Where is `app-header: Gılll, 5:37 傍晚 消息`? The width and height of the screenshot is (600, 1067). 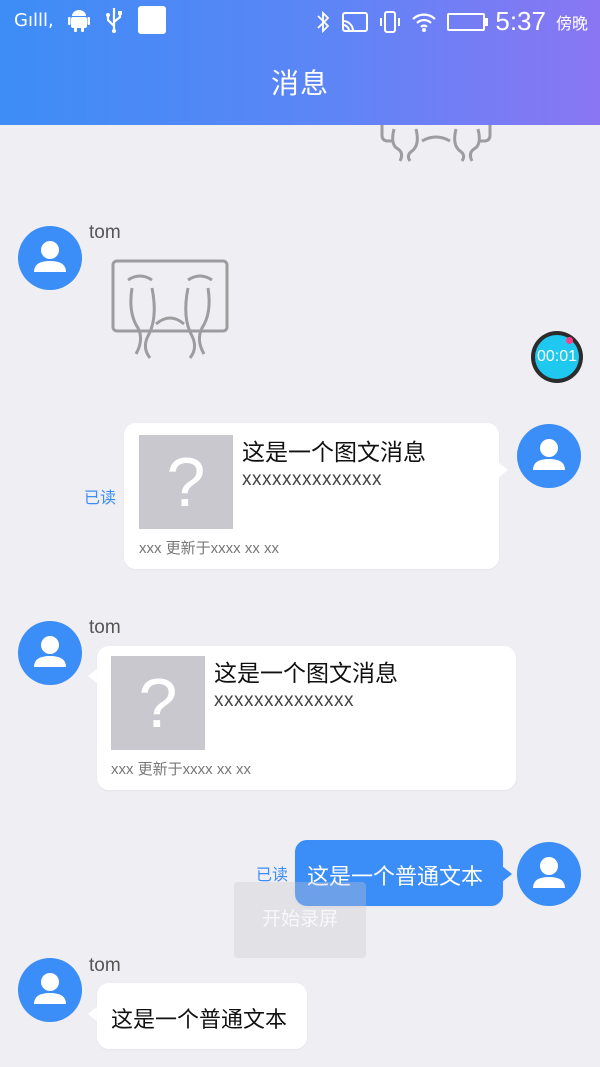
app-header: Gılll, 5:37 傍晚 消息 is located at coordinates (300, 62).